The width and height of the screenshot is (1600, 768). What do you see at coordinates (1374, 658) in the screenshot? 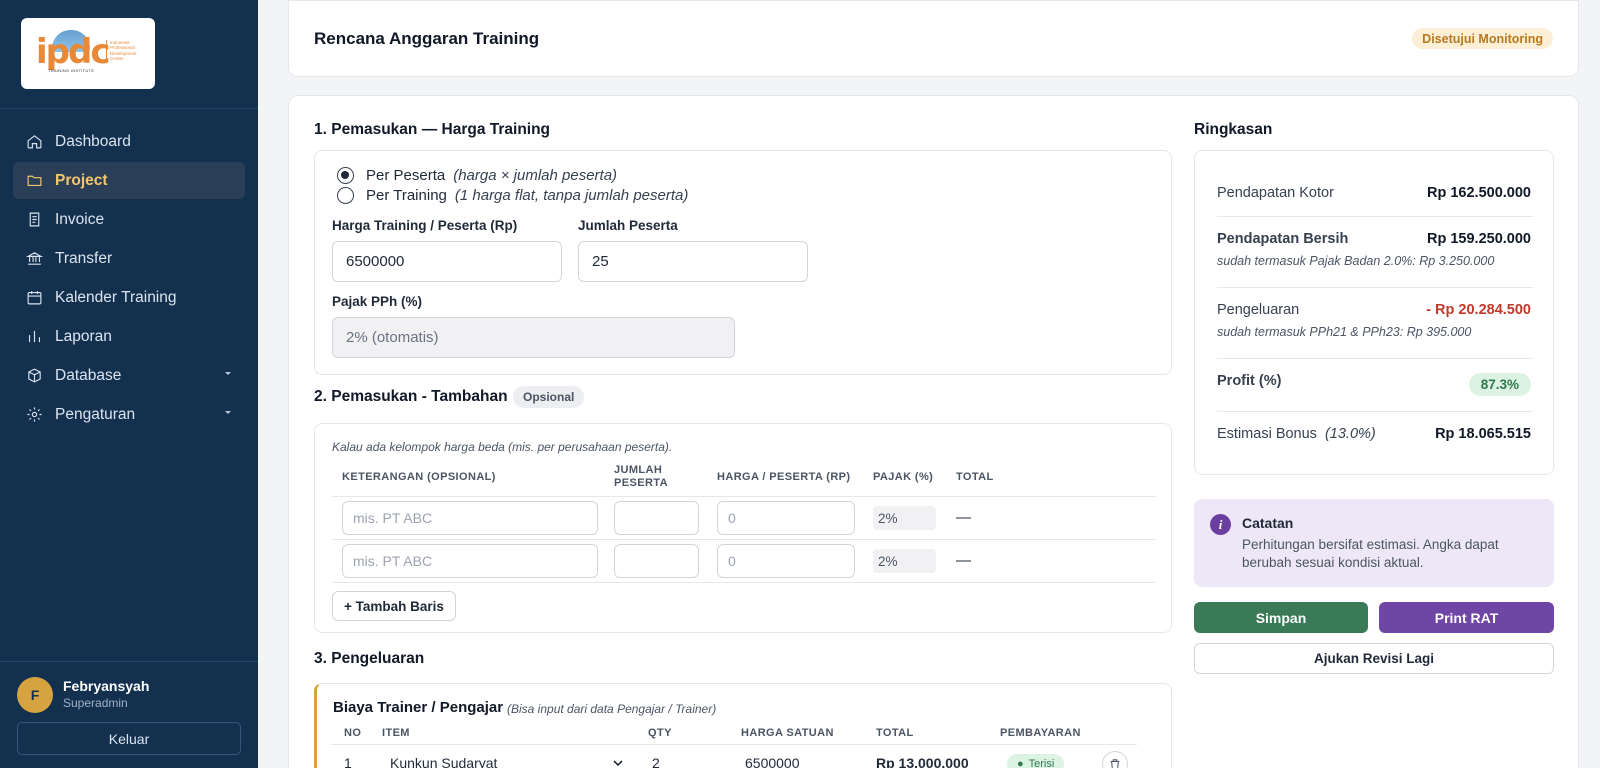
I see `request-revision-button: Ajukan Revisi Lagi` at bounding box center [1374, 658].